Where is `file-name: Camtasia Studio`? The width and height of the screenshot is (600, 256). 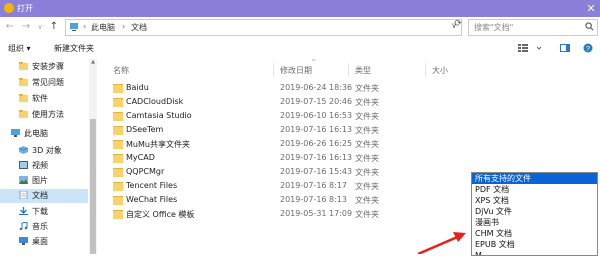 file-name: Camtasia Studio is located at coordinates (159, 115).